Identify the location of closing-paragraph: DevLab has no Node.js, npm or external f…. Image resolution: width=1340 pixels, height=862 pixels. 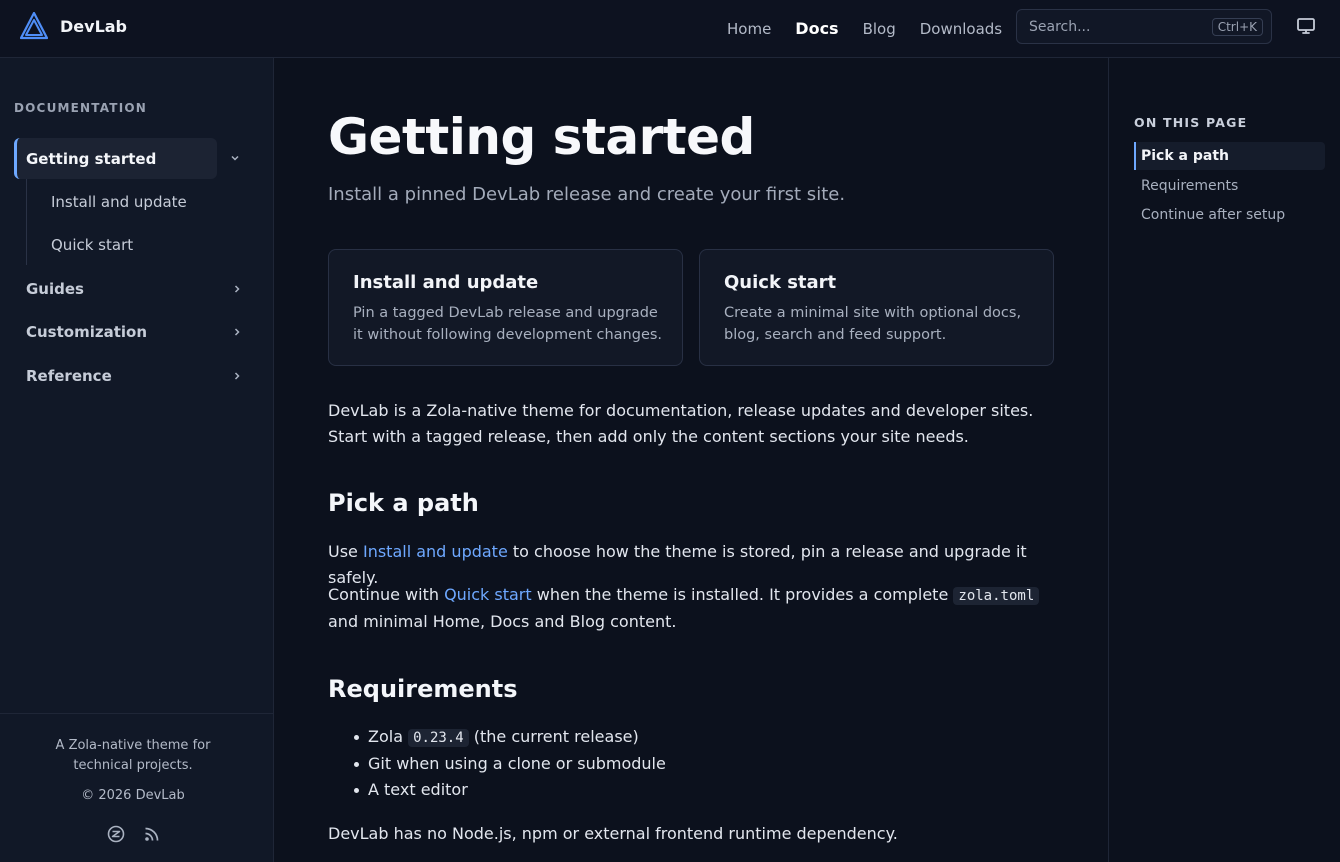
(613, 833).